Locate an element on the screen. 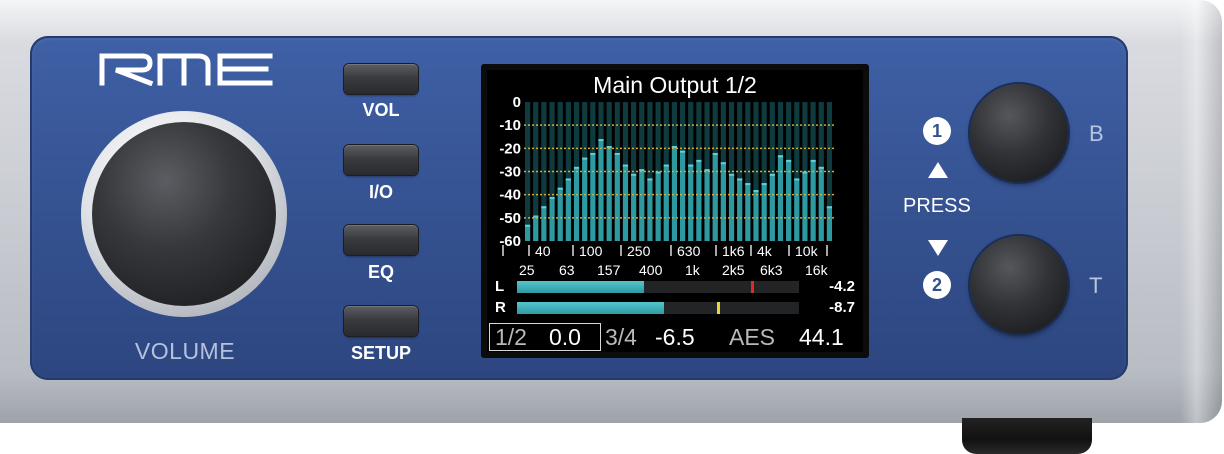 This screenshot has height=454, width=1224. meter-label-l: L is located at coordinates (500, 286).